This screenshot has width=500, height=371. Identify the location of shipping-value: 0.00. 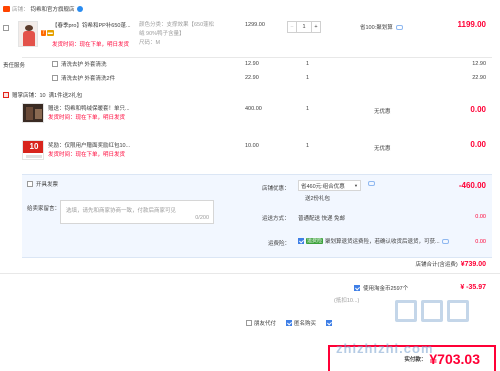
(480, 217).